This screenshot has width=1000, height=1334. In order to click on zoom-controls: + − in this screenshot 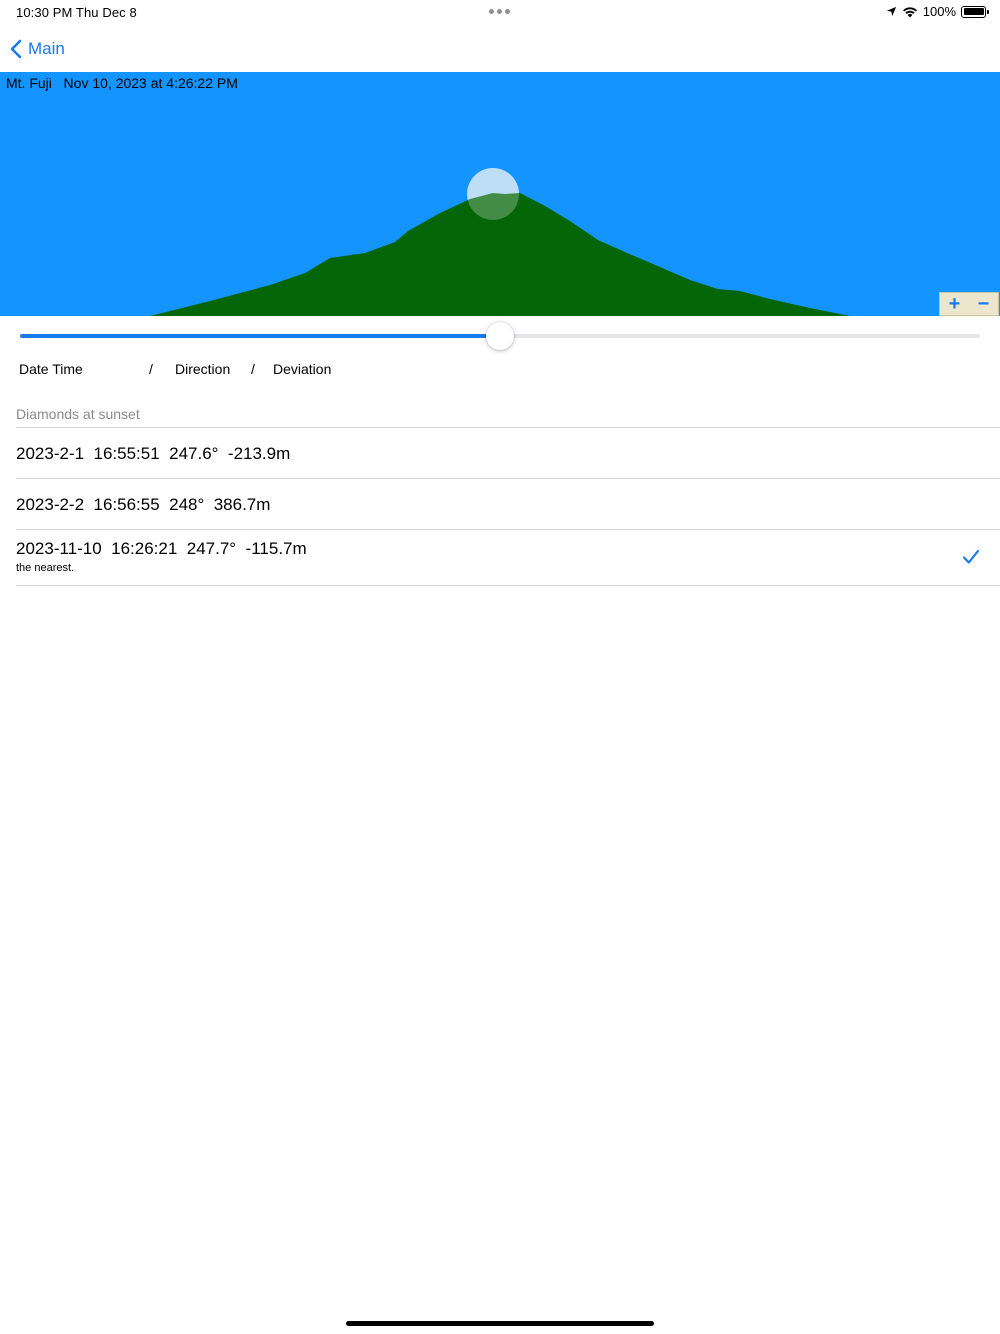, I will do `click(969, 304)`.